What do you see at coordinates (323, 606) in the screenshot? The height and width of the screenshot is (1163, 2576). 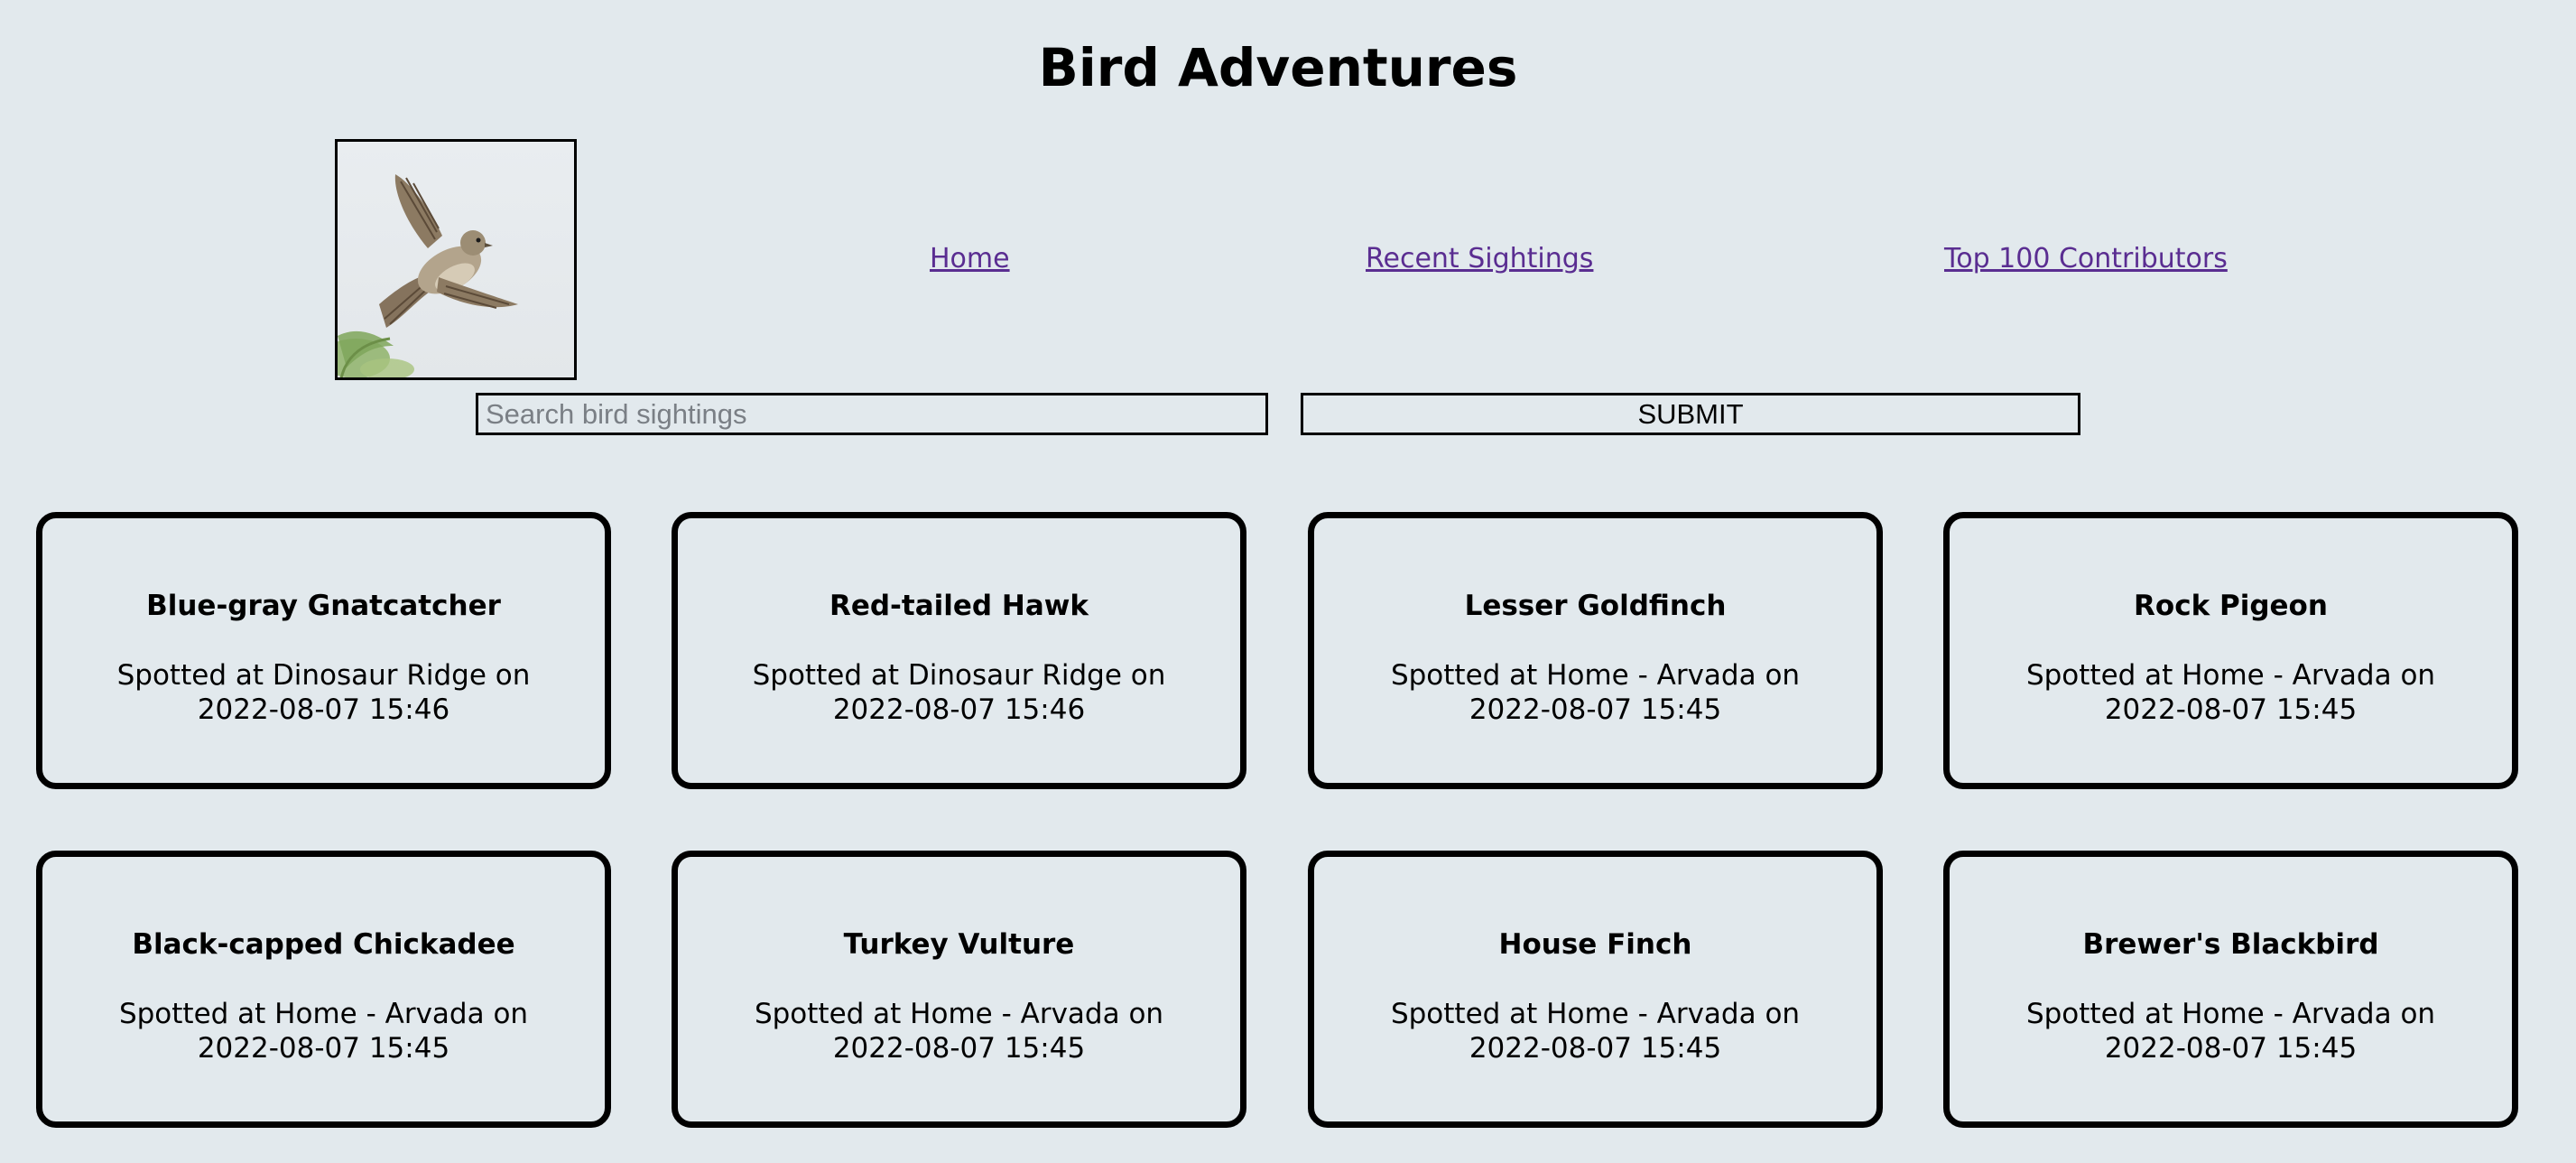 I see `sighting-bird-name: Blue-gray Gnatcatcher` at bounding box center [323, 606].